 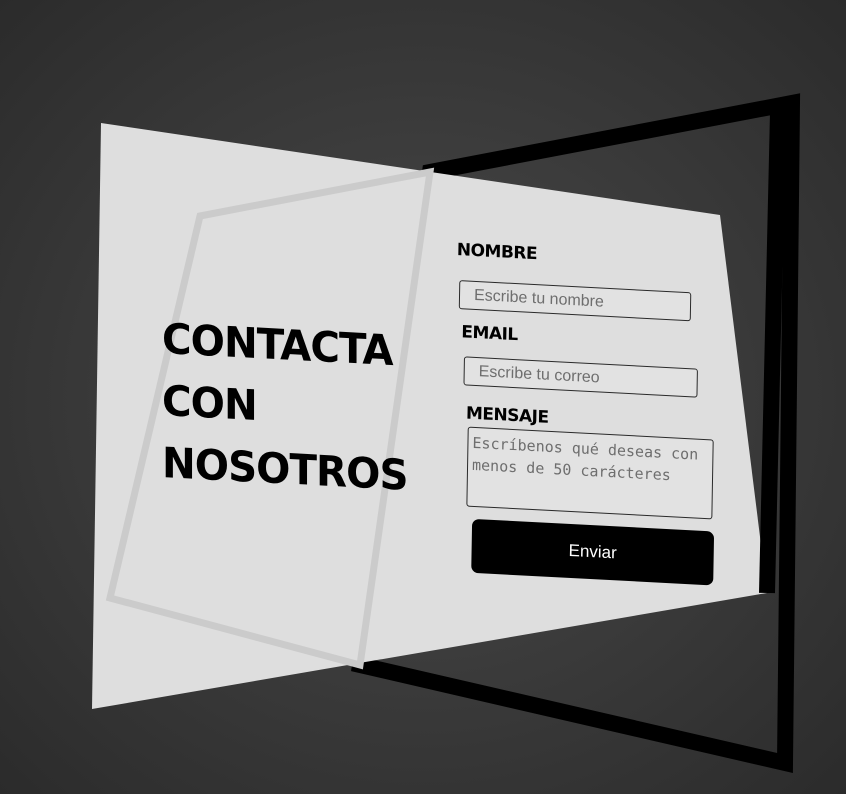 I want to click on contact-form: NOMBRE EMAIL MENSAJE Enviar, so click(x=589, y=417).